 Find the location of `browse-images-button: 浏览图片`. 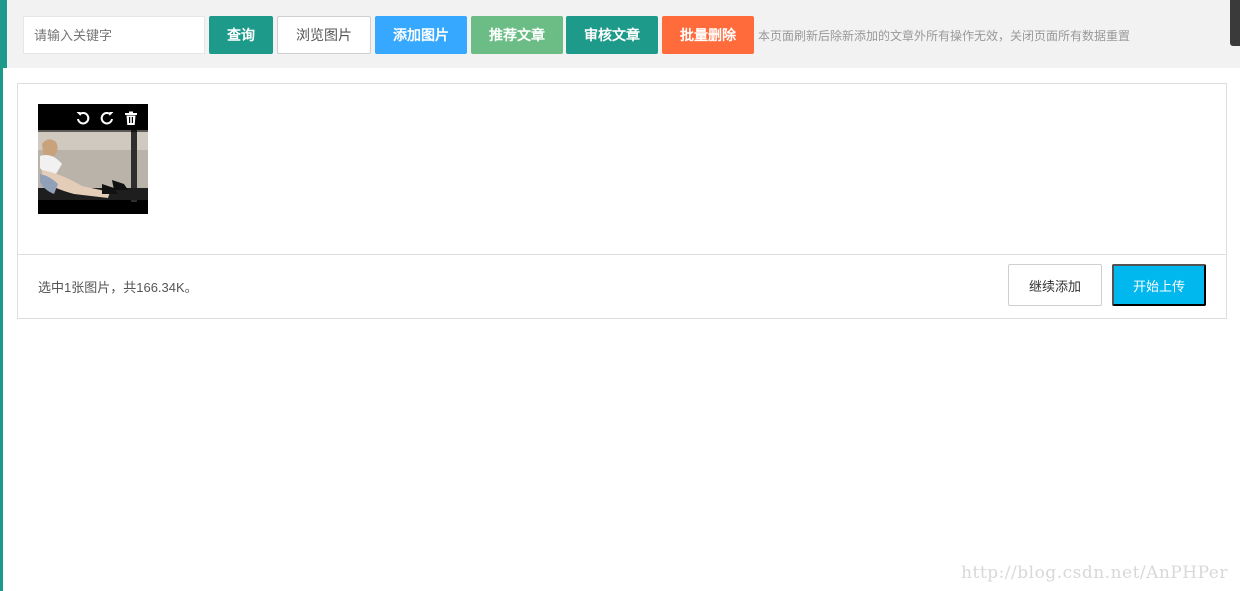

browse-images-button: 浏览图片 is located at coordinates (324, 35).